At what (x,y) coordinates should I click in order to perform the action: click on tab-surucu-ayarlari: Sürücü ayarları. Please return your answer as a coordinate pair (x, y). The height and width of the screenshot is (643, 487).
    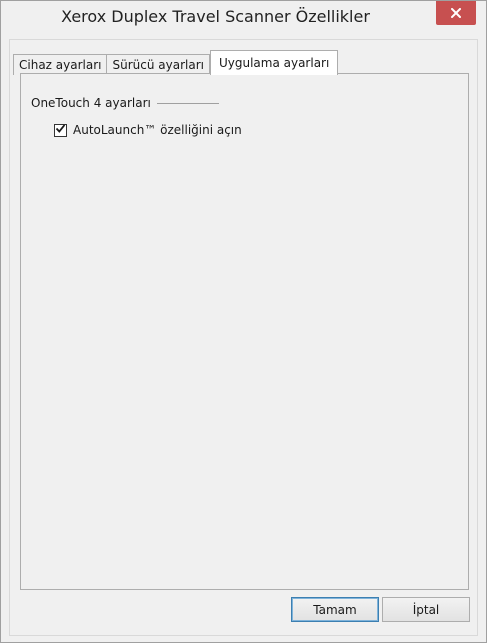
    Looking at the image, I should click on (158, 64).